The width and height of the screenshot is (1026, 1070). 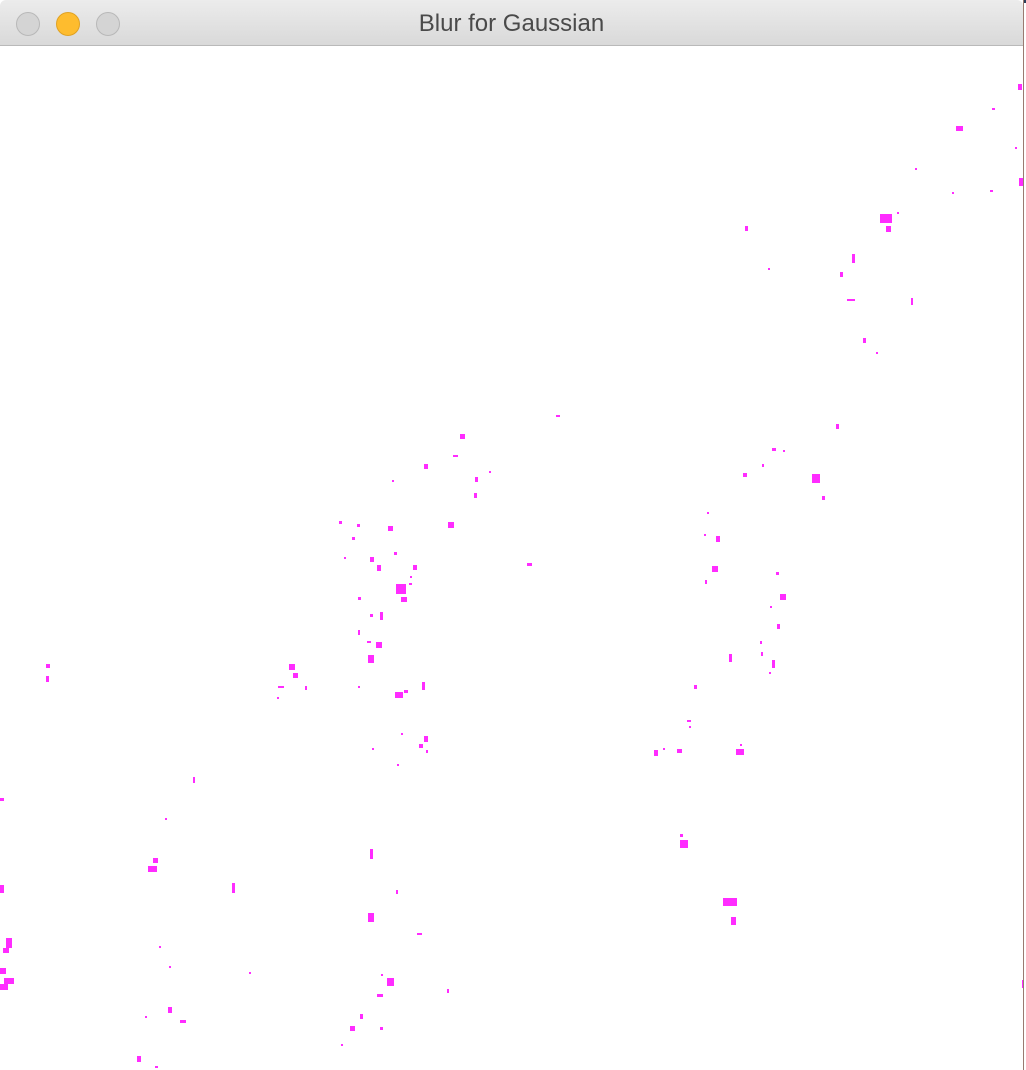 I want to click on window-title: Blur for Gaussian, so click(x=511, y=23).